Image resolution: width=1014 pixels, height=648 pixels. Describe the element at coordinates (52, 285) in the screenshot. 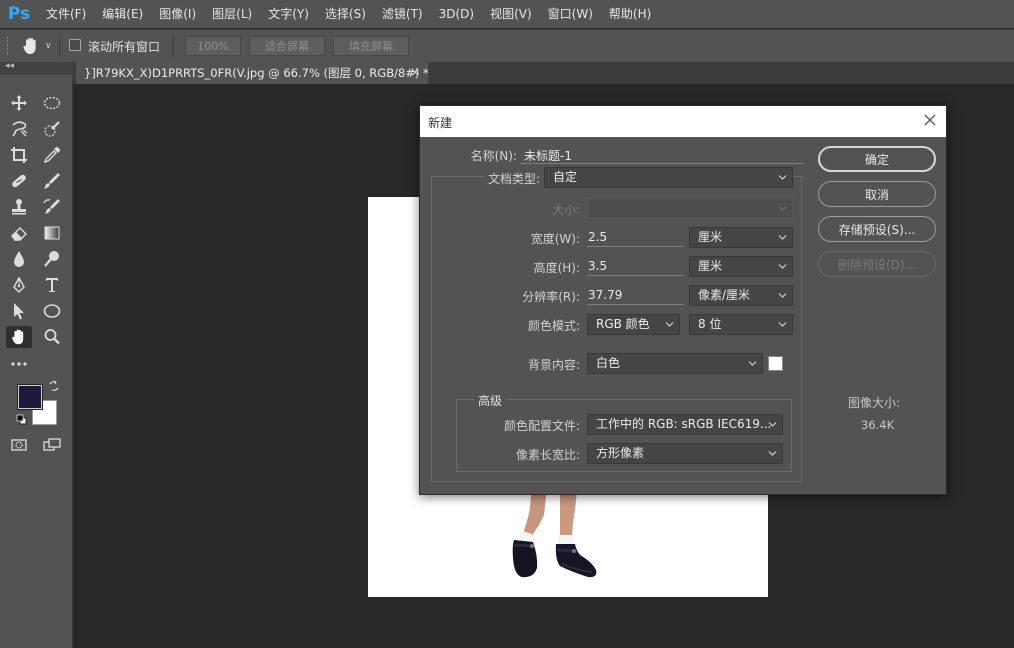

I see `type-icon` at that location.